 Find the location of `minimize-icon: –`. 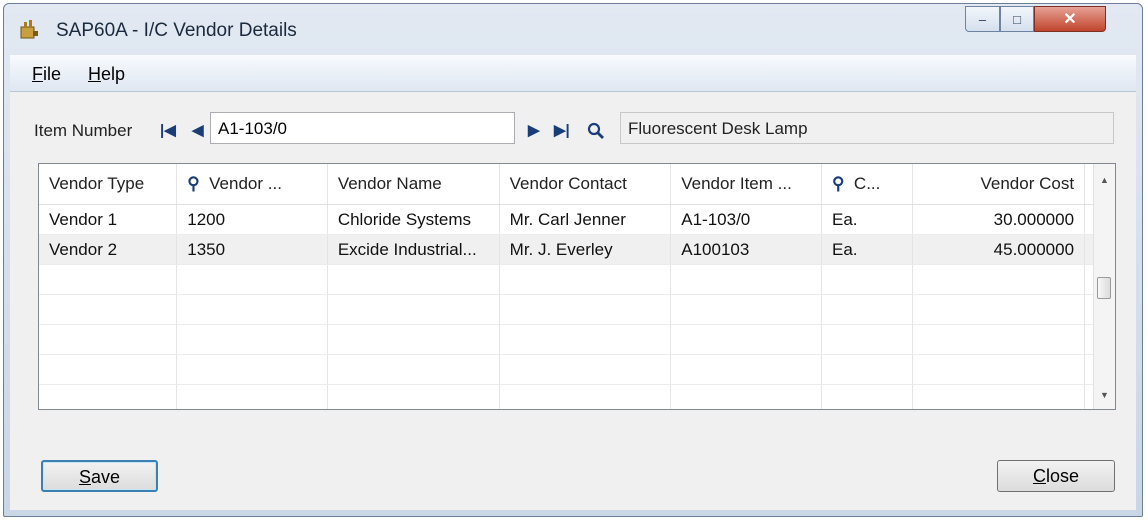

minimize-icon: – is located at coordinates (982, 19).